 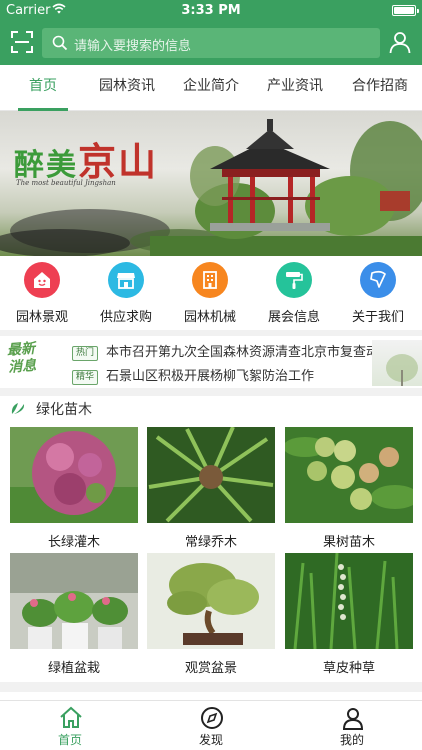 What do you see at coordinates (133, 46) in the screenshot?
I see `search-placeholder: 请输入要搜索的信息` at bounding box center [133, 46].